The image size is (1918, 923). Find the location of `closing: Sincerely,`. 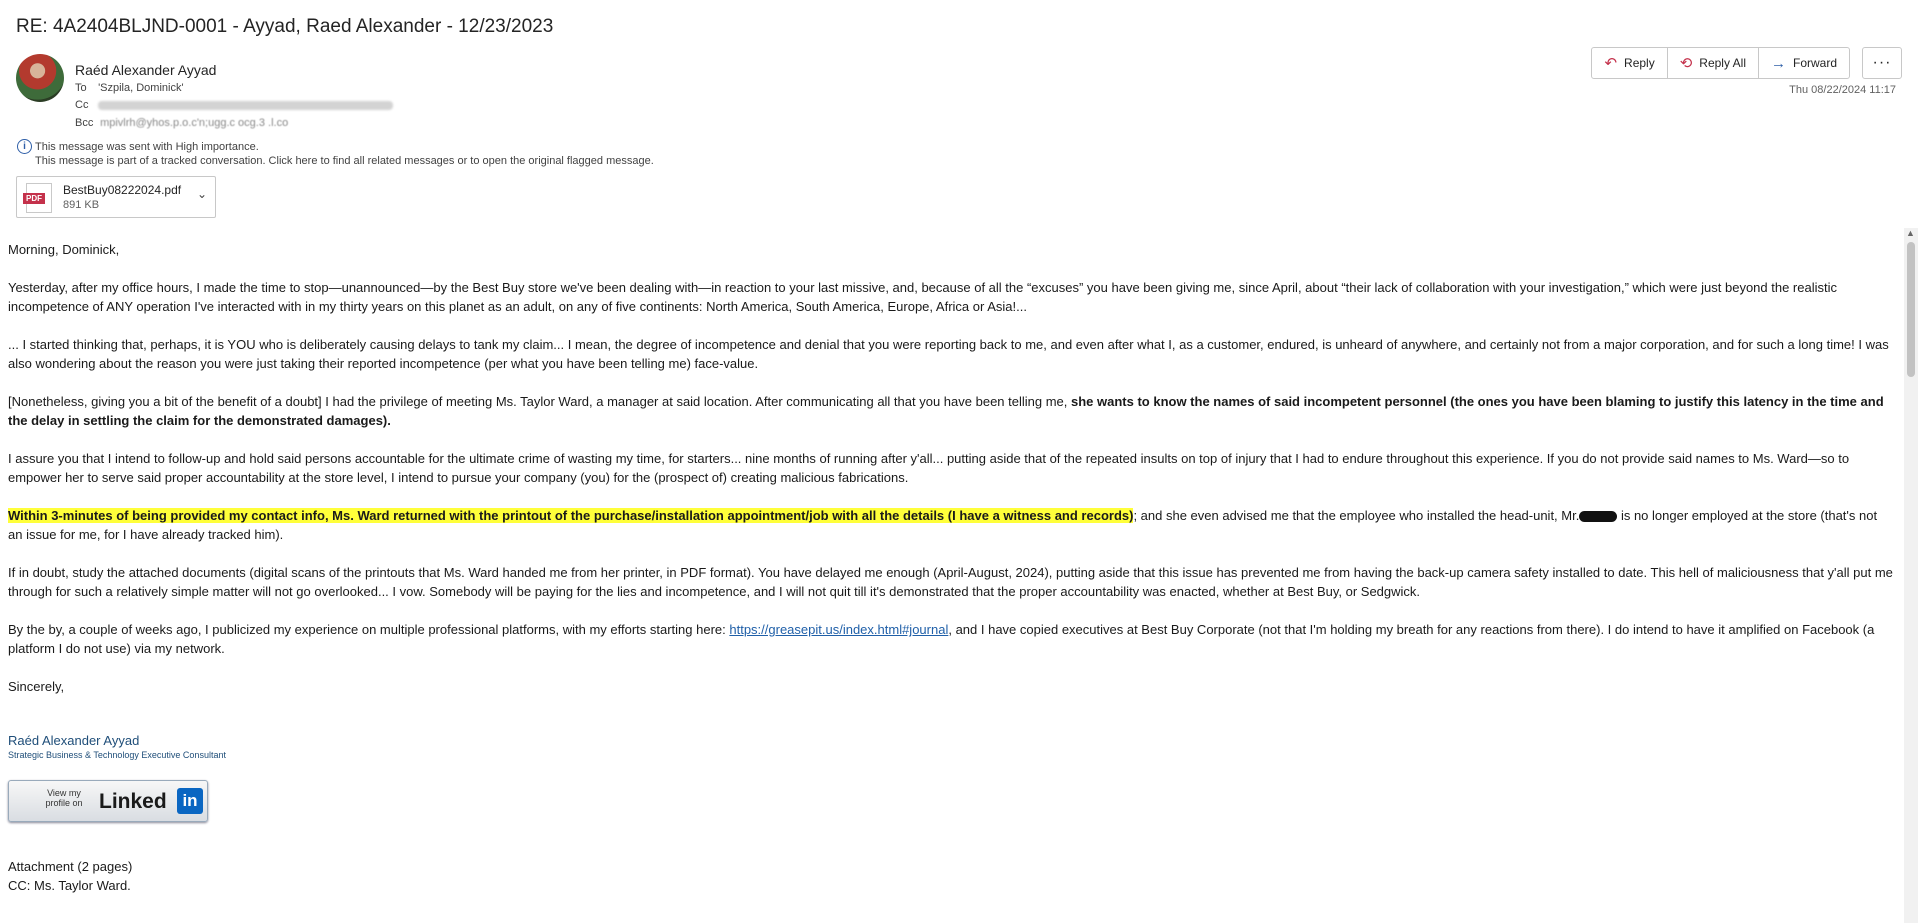

closing: Sincerely, is located at coordinates (36, 686).